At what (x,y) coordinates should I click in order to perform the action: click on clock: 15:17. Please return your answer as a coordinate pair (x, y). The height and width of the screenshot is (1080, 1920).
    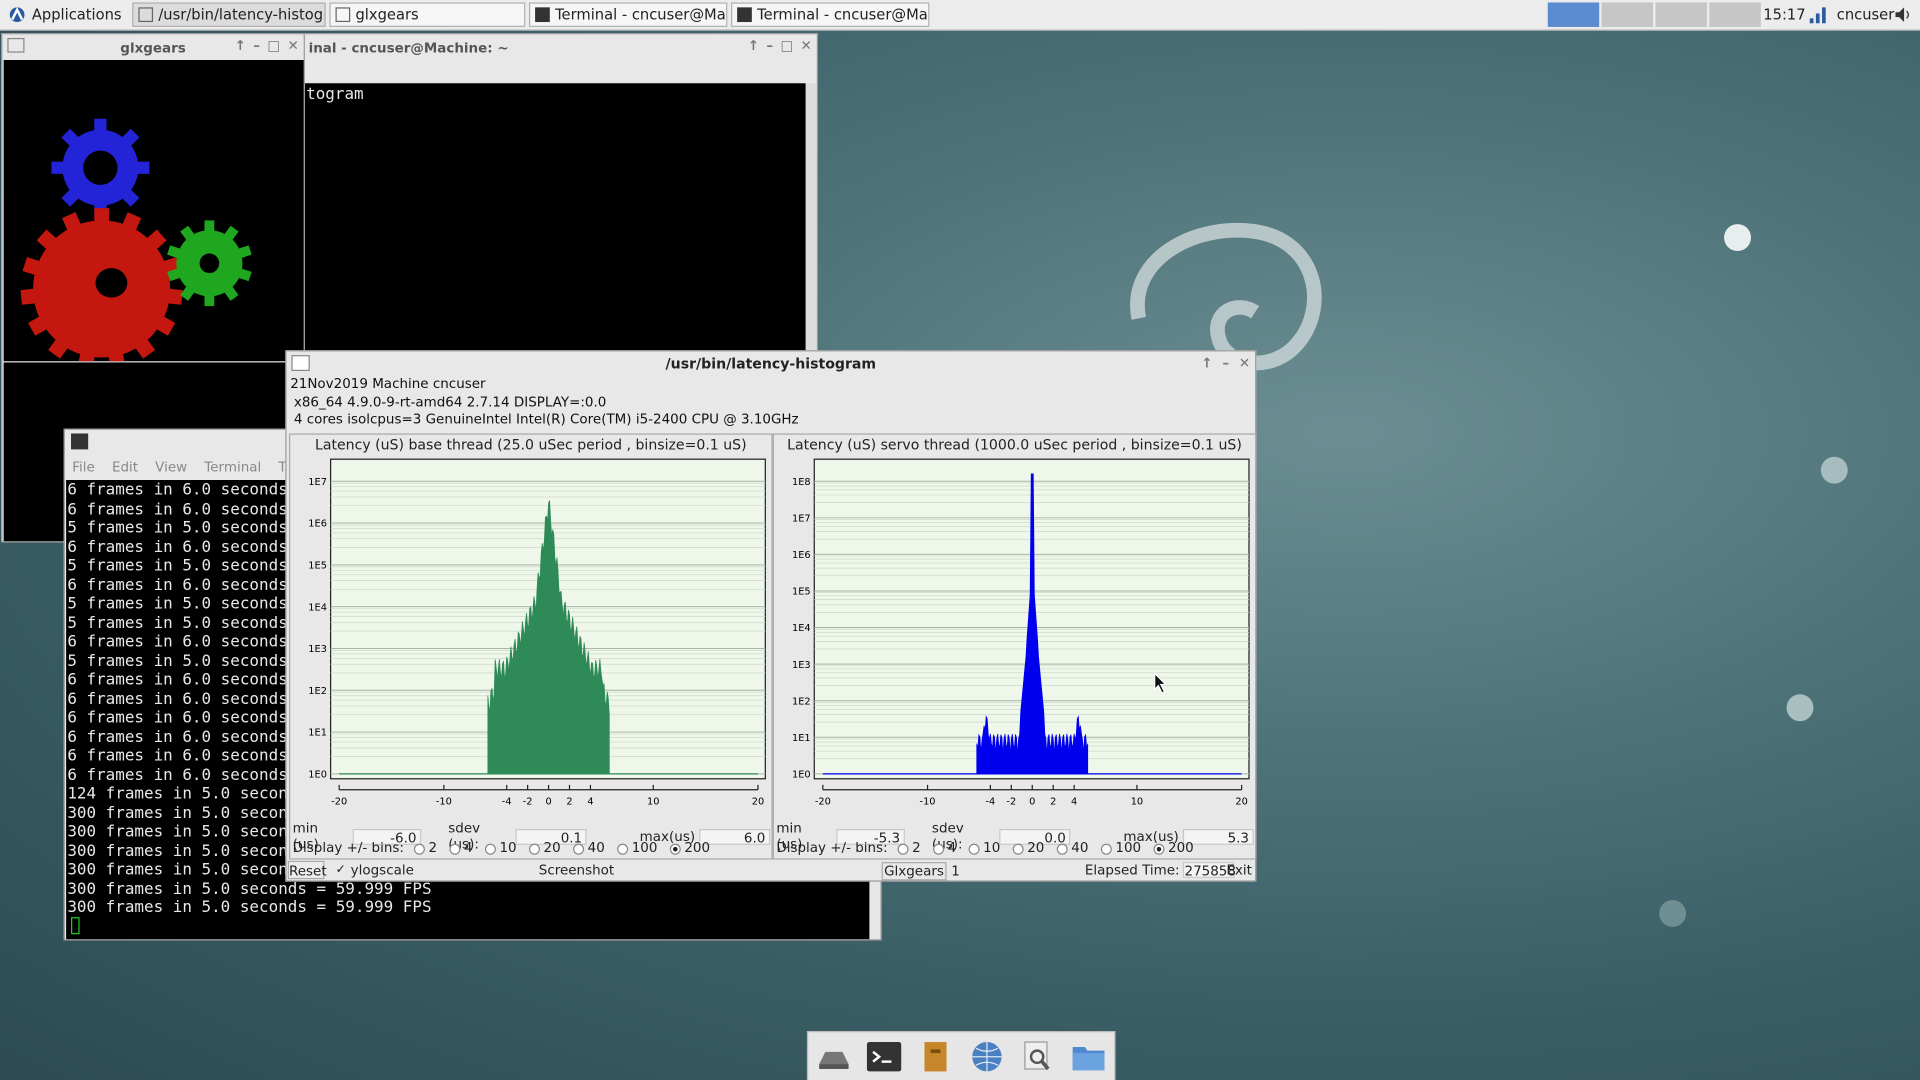
    Looking at the image, I should click on (1784, 14).